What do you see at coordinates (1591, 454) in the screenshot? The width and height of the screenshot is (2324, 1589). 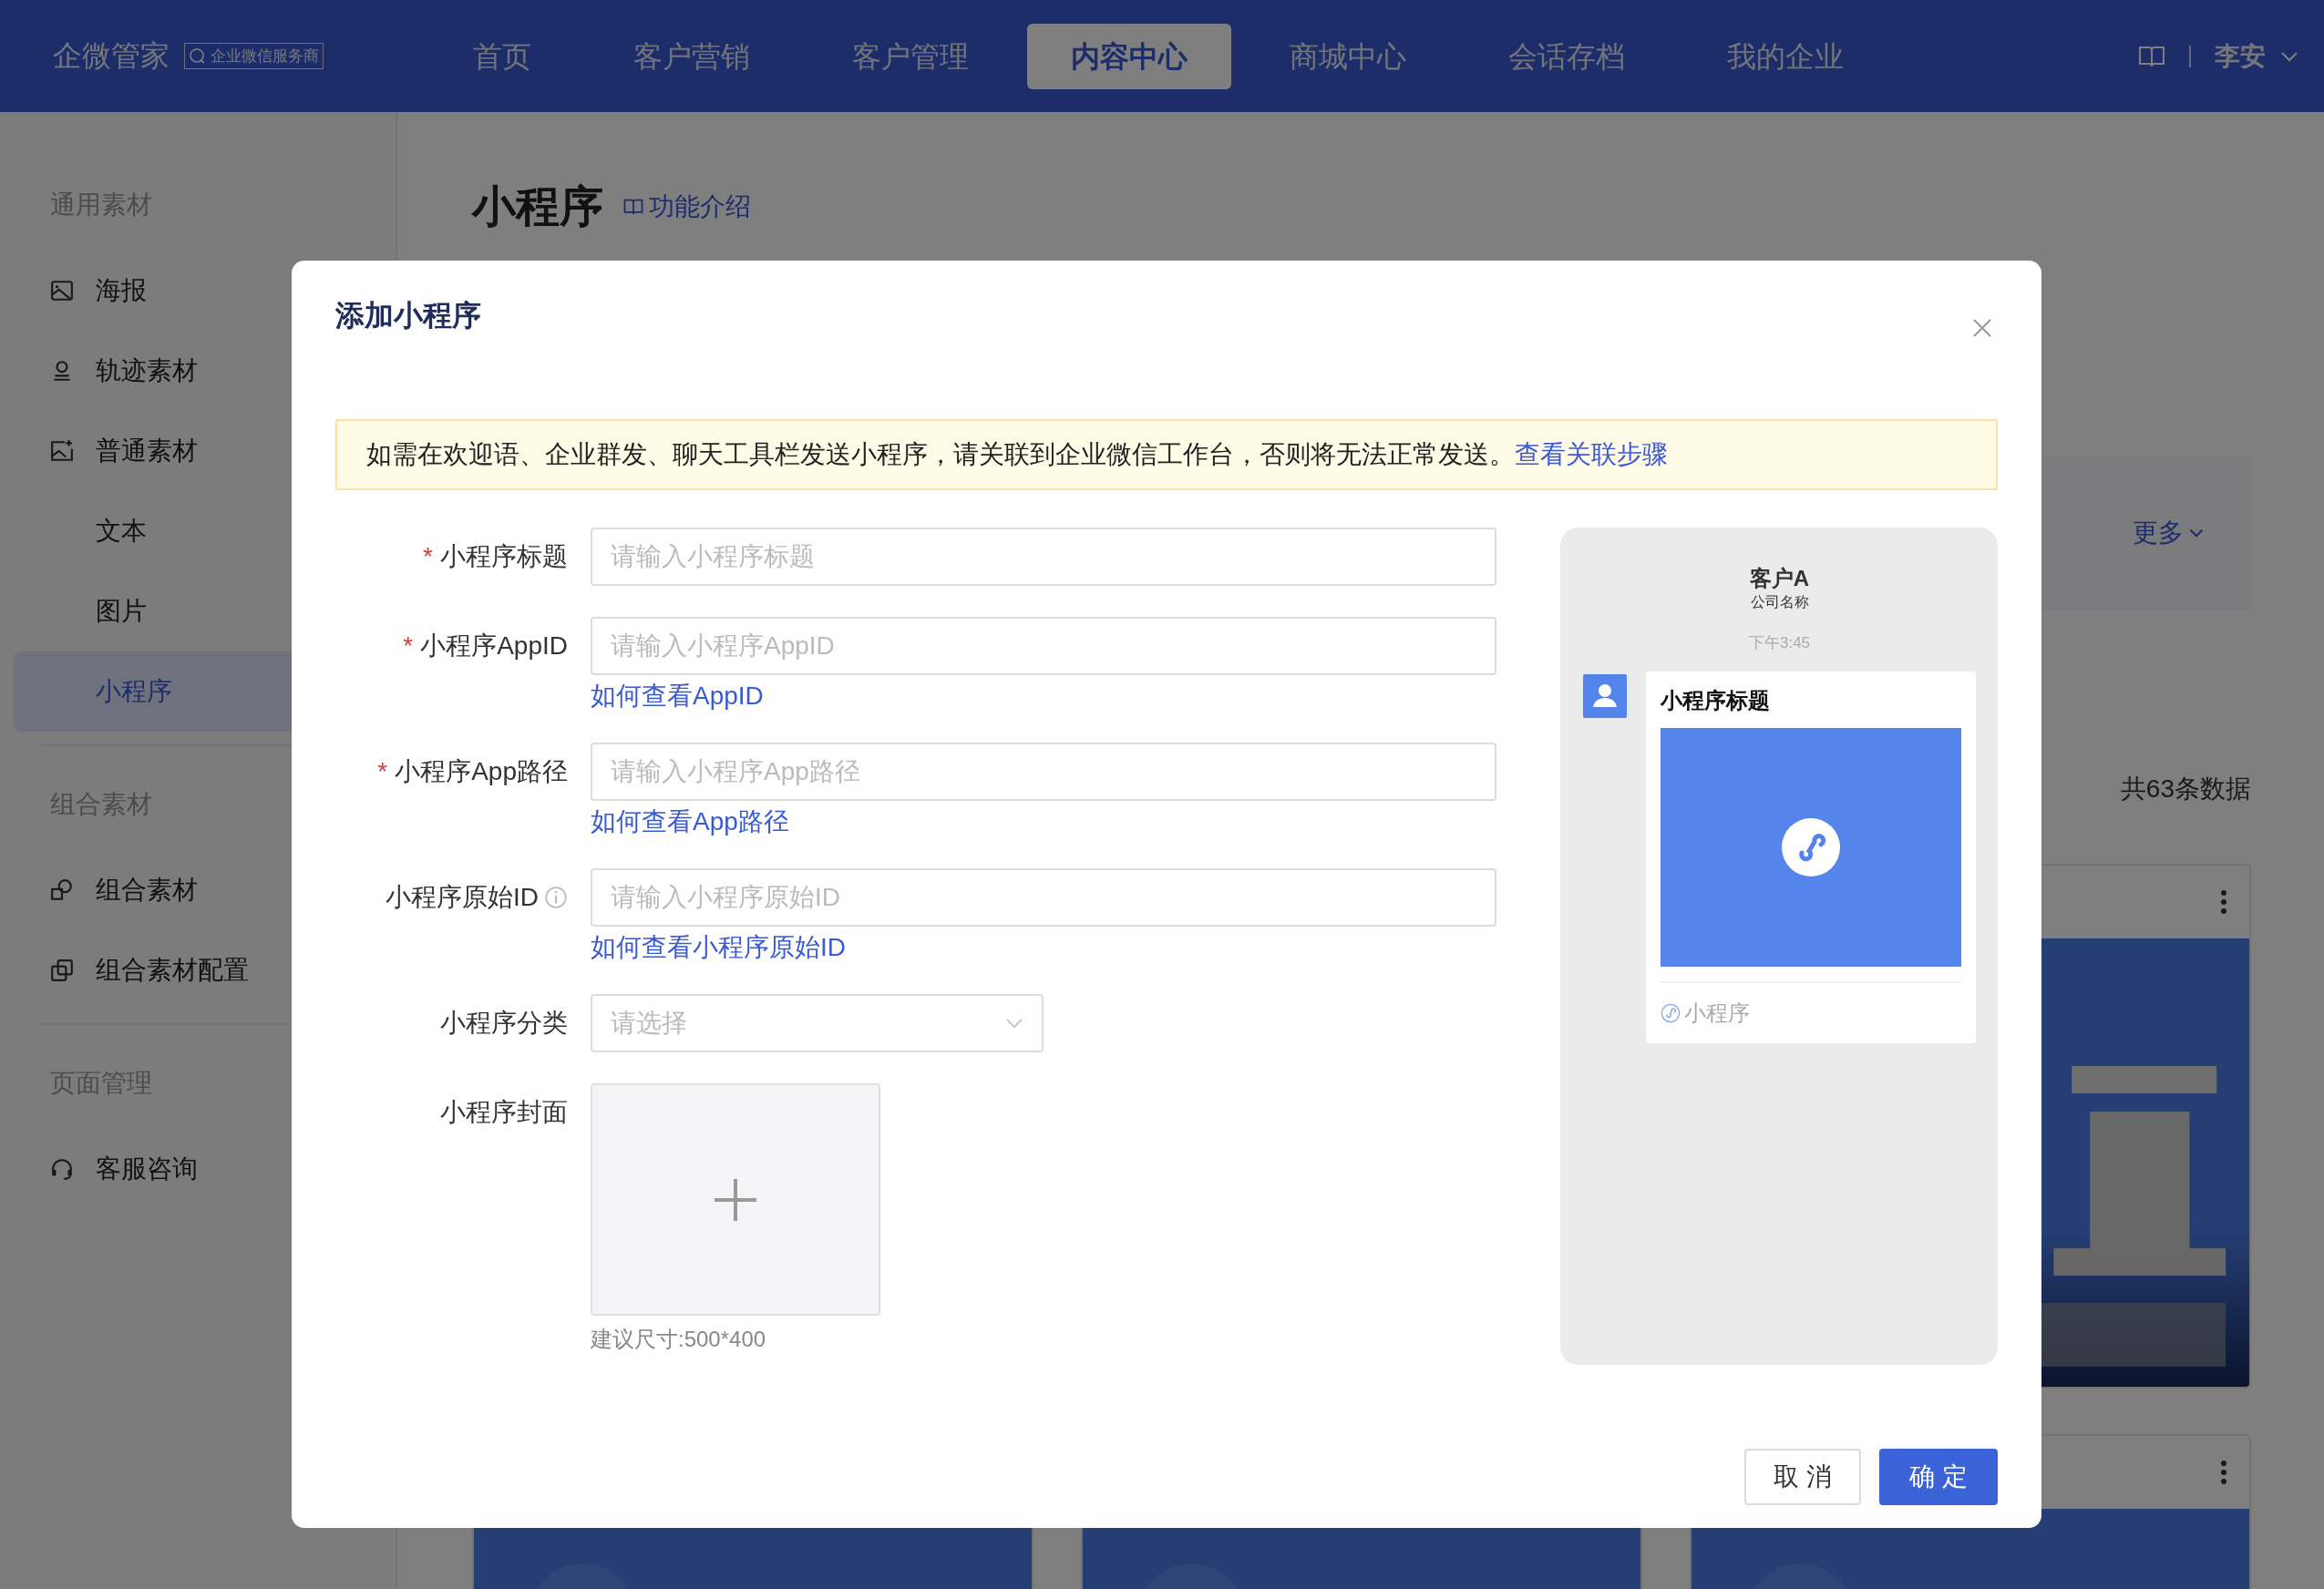 I see `steps-link: 查看关联步骤` at bounding box center [1591, 454].